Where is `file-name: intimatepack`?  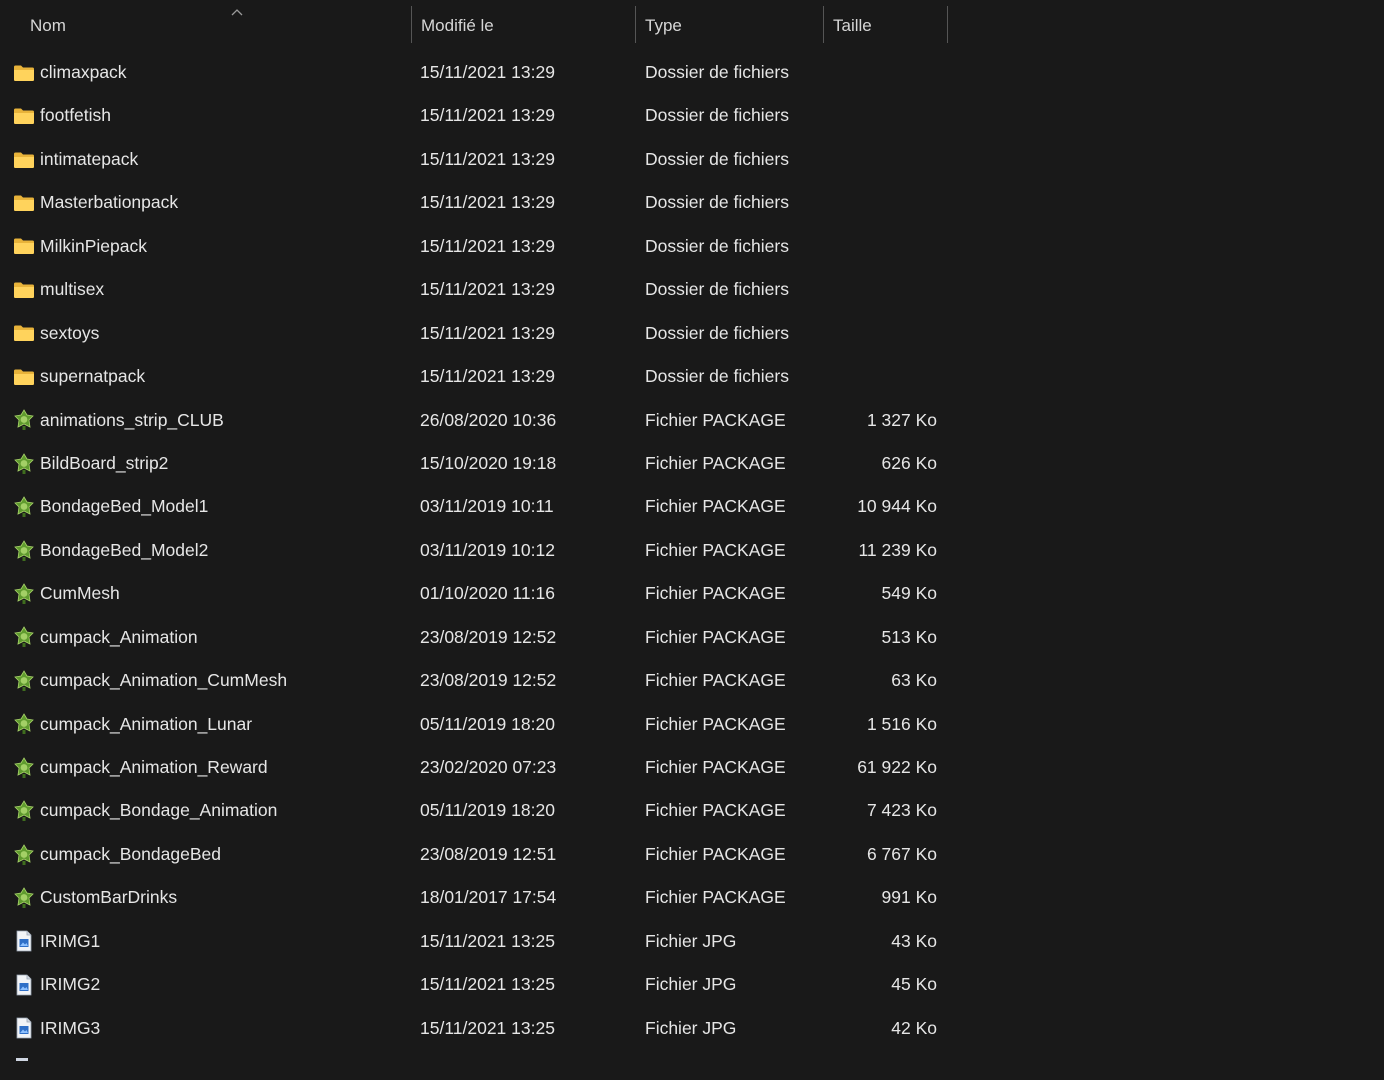
file-name: intimatepack is located at coordinates (89, 158).